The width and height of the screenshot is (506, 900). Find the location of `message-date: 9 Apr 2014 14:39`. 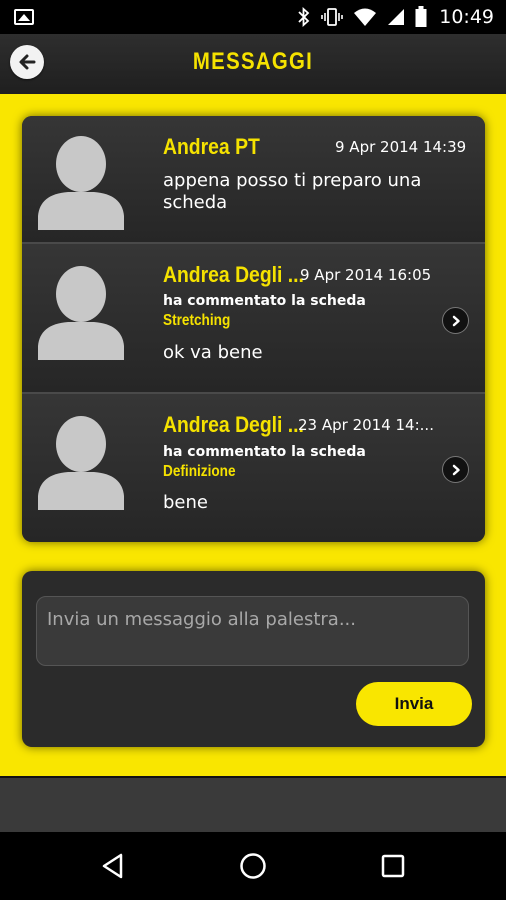

message-date: 9 Apr 2014 14:39 is located at coordinates (401, 147).